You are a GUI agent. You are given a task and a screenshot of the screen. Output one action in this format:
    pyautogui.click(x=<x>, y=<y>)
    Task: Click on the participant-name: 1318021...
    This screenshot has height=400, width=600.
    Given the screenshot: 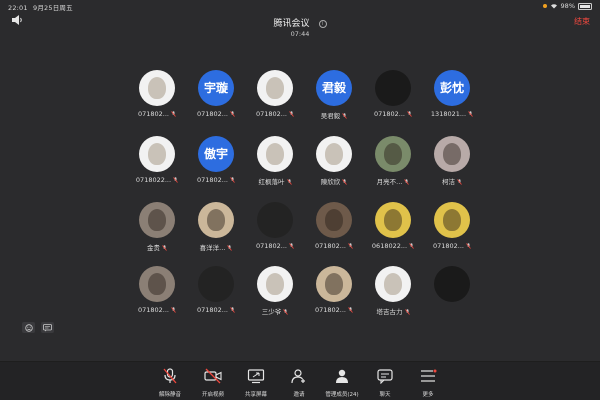 What is the action you would take?
    pyautogui.click(x=448, y=114)
    